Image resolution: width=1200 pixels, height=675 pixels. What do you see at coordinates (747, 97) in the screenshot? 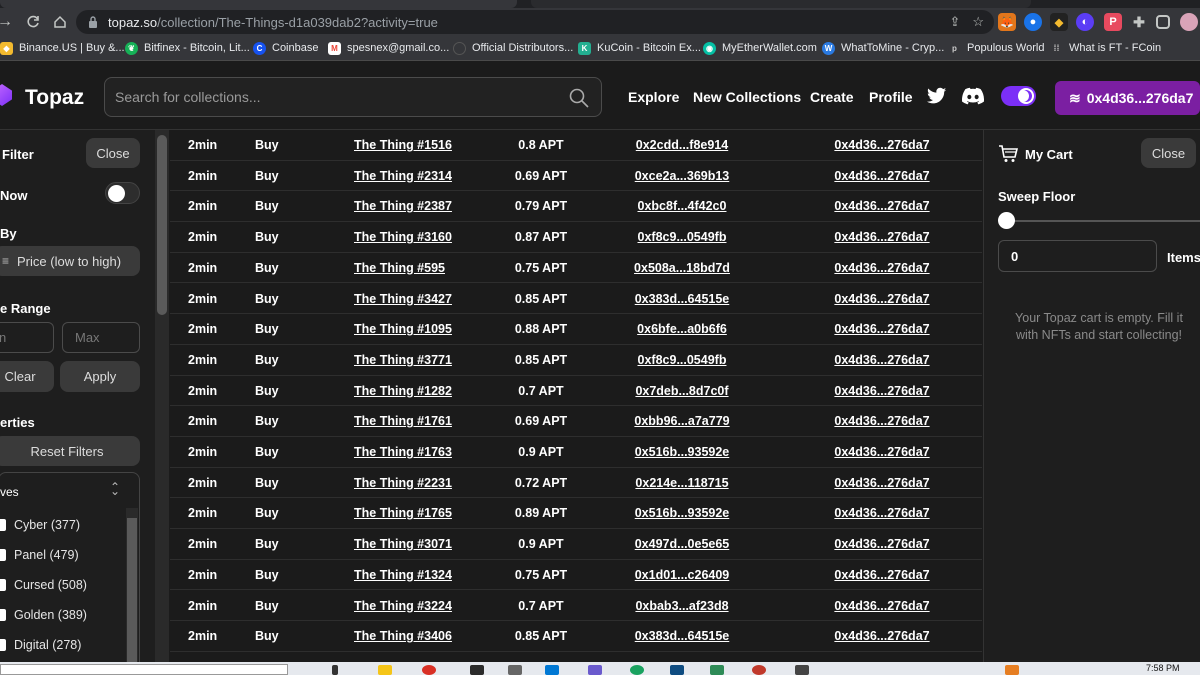
I see `nav-new-collections: New Collections` at bounding box center [747, 97].